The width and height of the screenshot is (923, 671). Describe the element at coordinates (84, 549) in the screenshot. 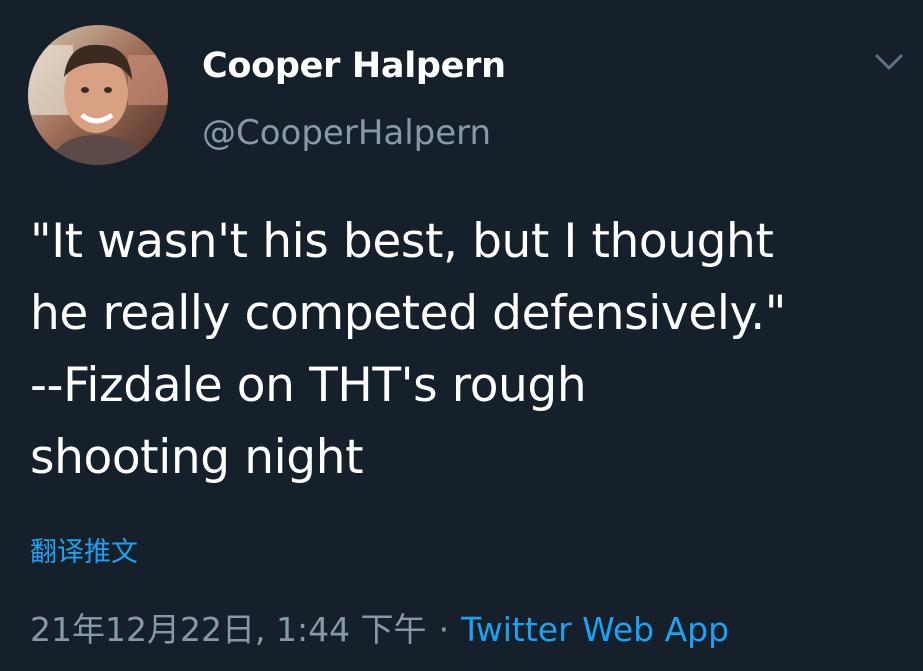

I see `translate-tweet-link: 翻译推文` at that location.